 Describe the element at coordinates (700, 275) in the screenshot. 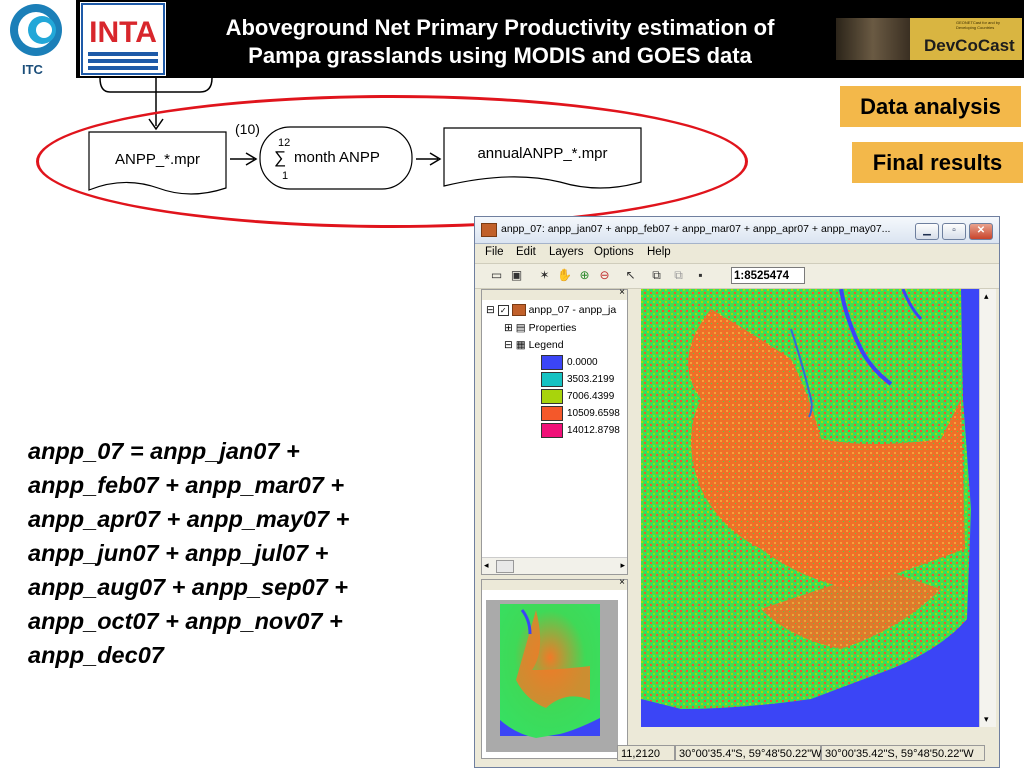

I see `save-icon: ▪` at that location.